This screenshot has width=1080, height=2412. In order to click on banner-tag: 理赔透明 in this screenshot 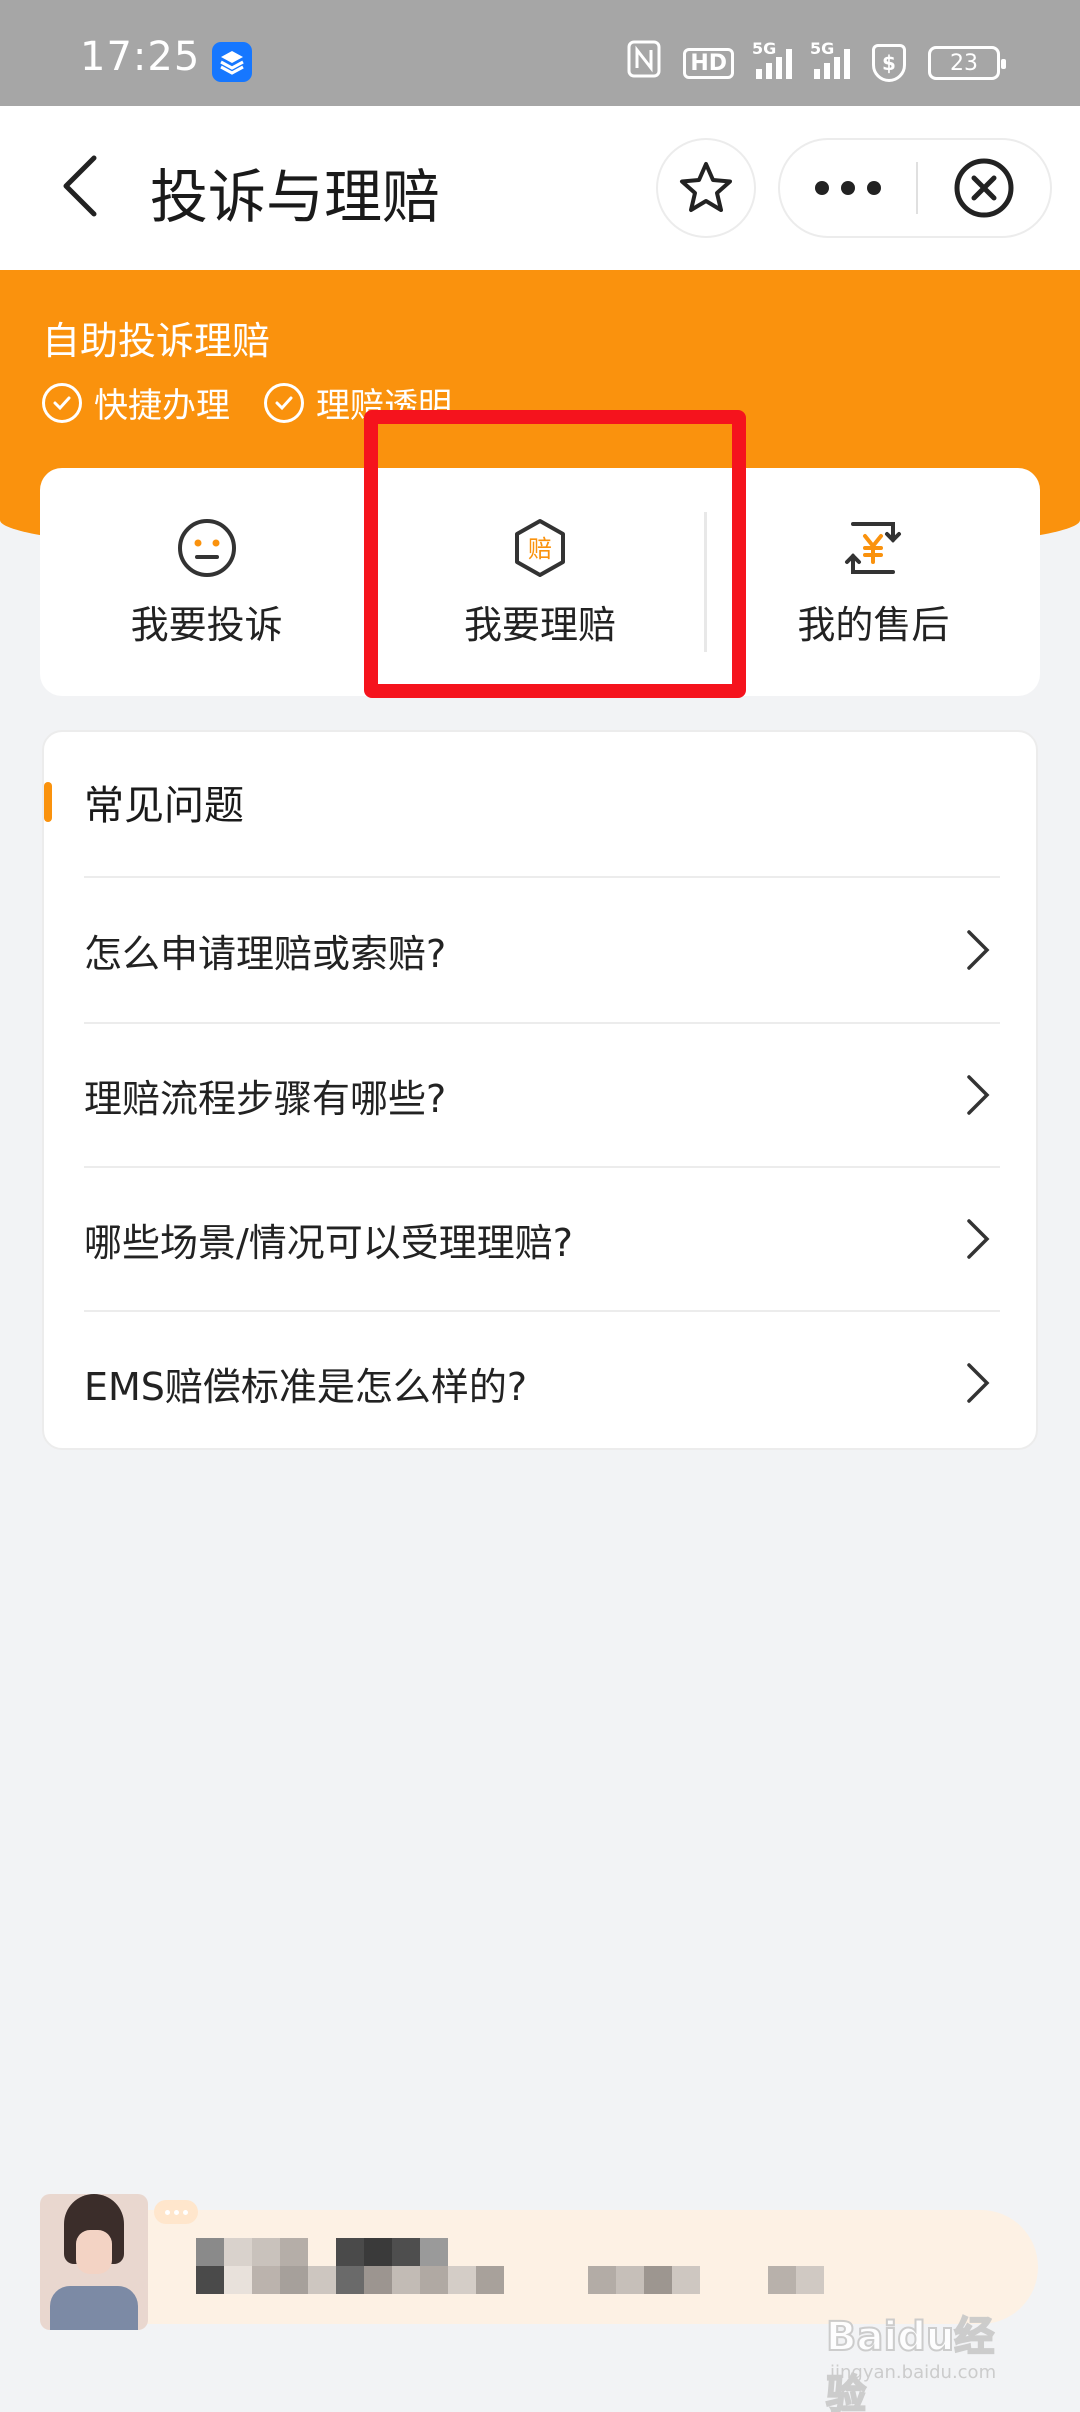, I will do `click(358, 402)`.